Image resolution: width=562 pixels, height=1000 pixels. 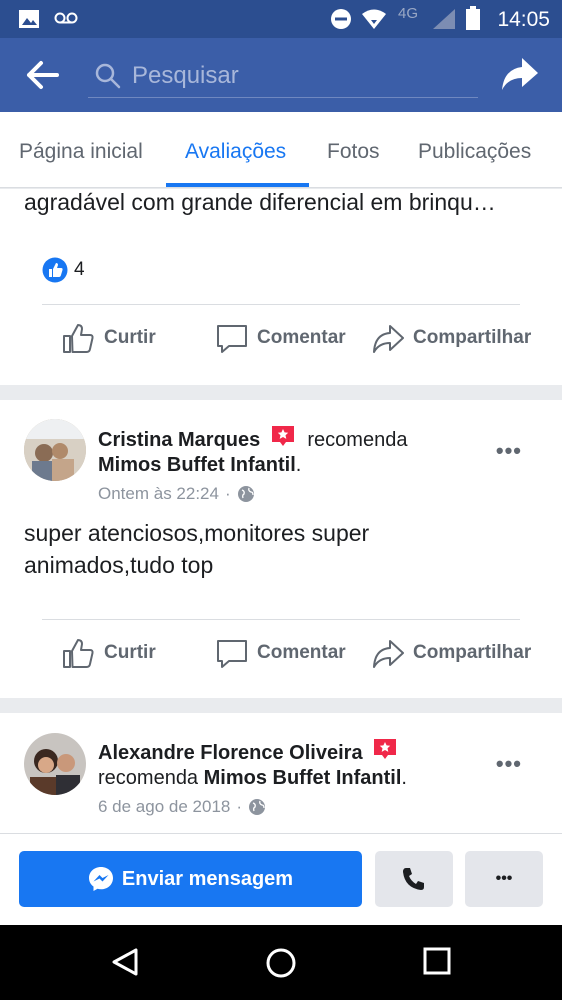 I want to click on phone-icon, so click(x=413, y=879).